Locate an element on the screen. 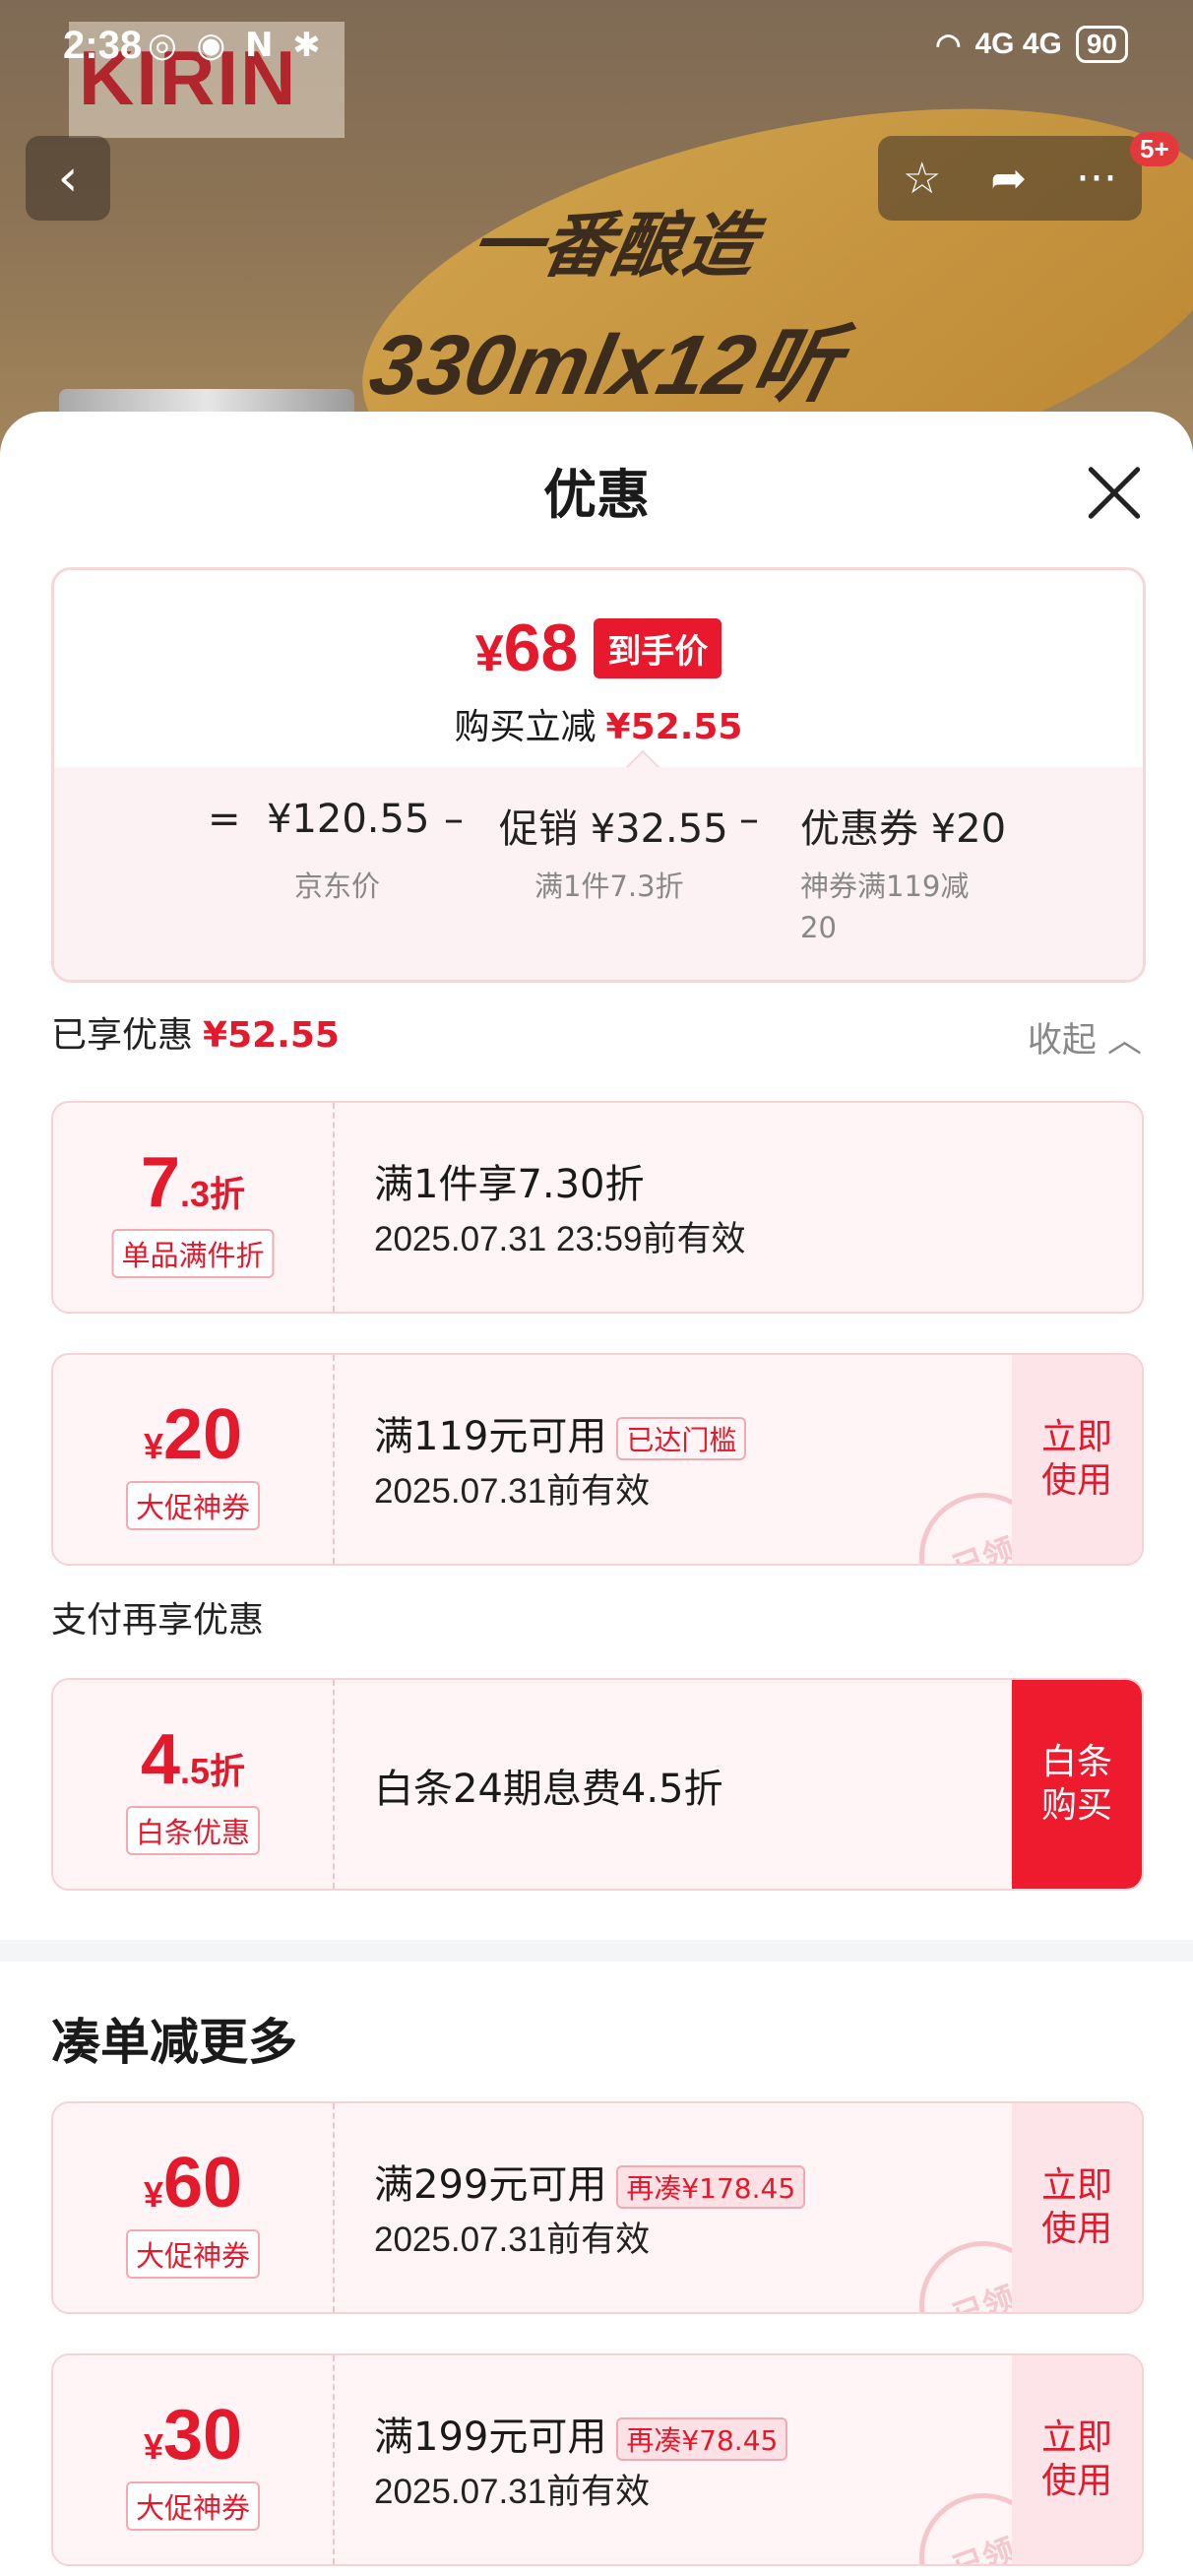 This screenshot has height=2576, width=1193. top-action-group: ☆ ➦ ··· is located at coordinates (1010, 178).